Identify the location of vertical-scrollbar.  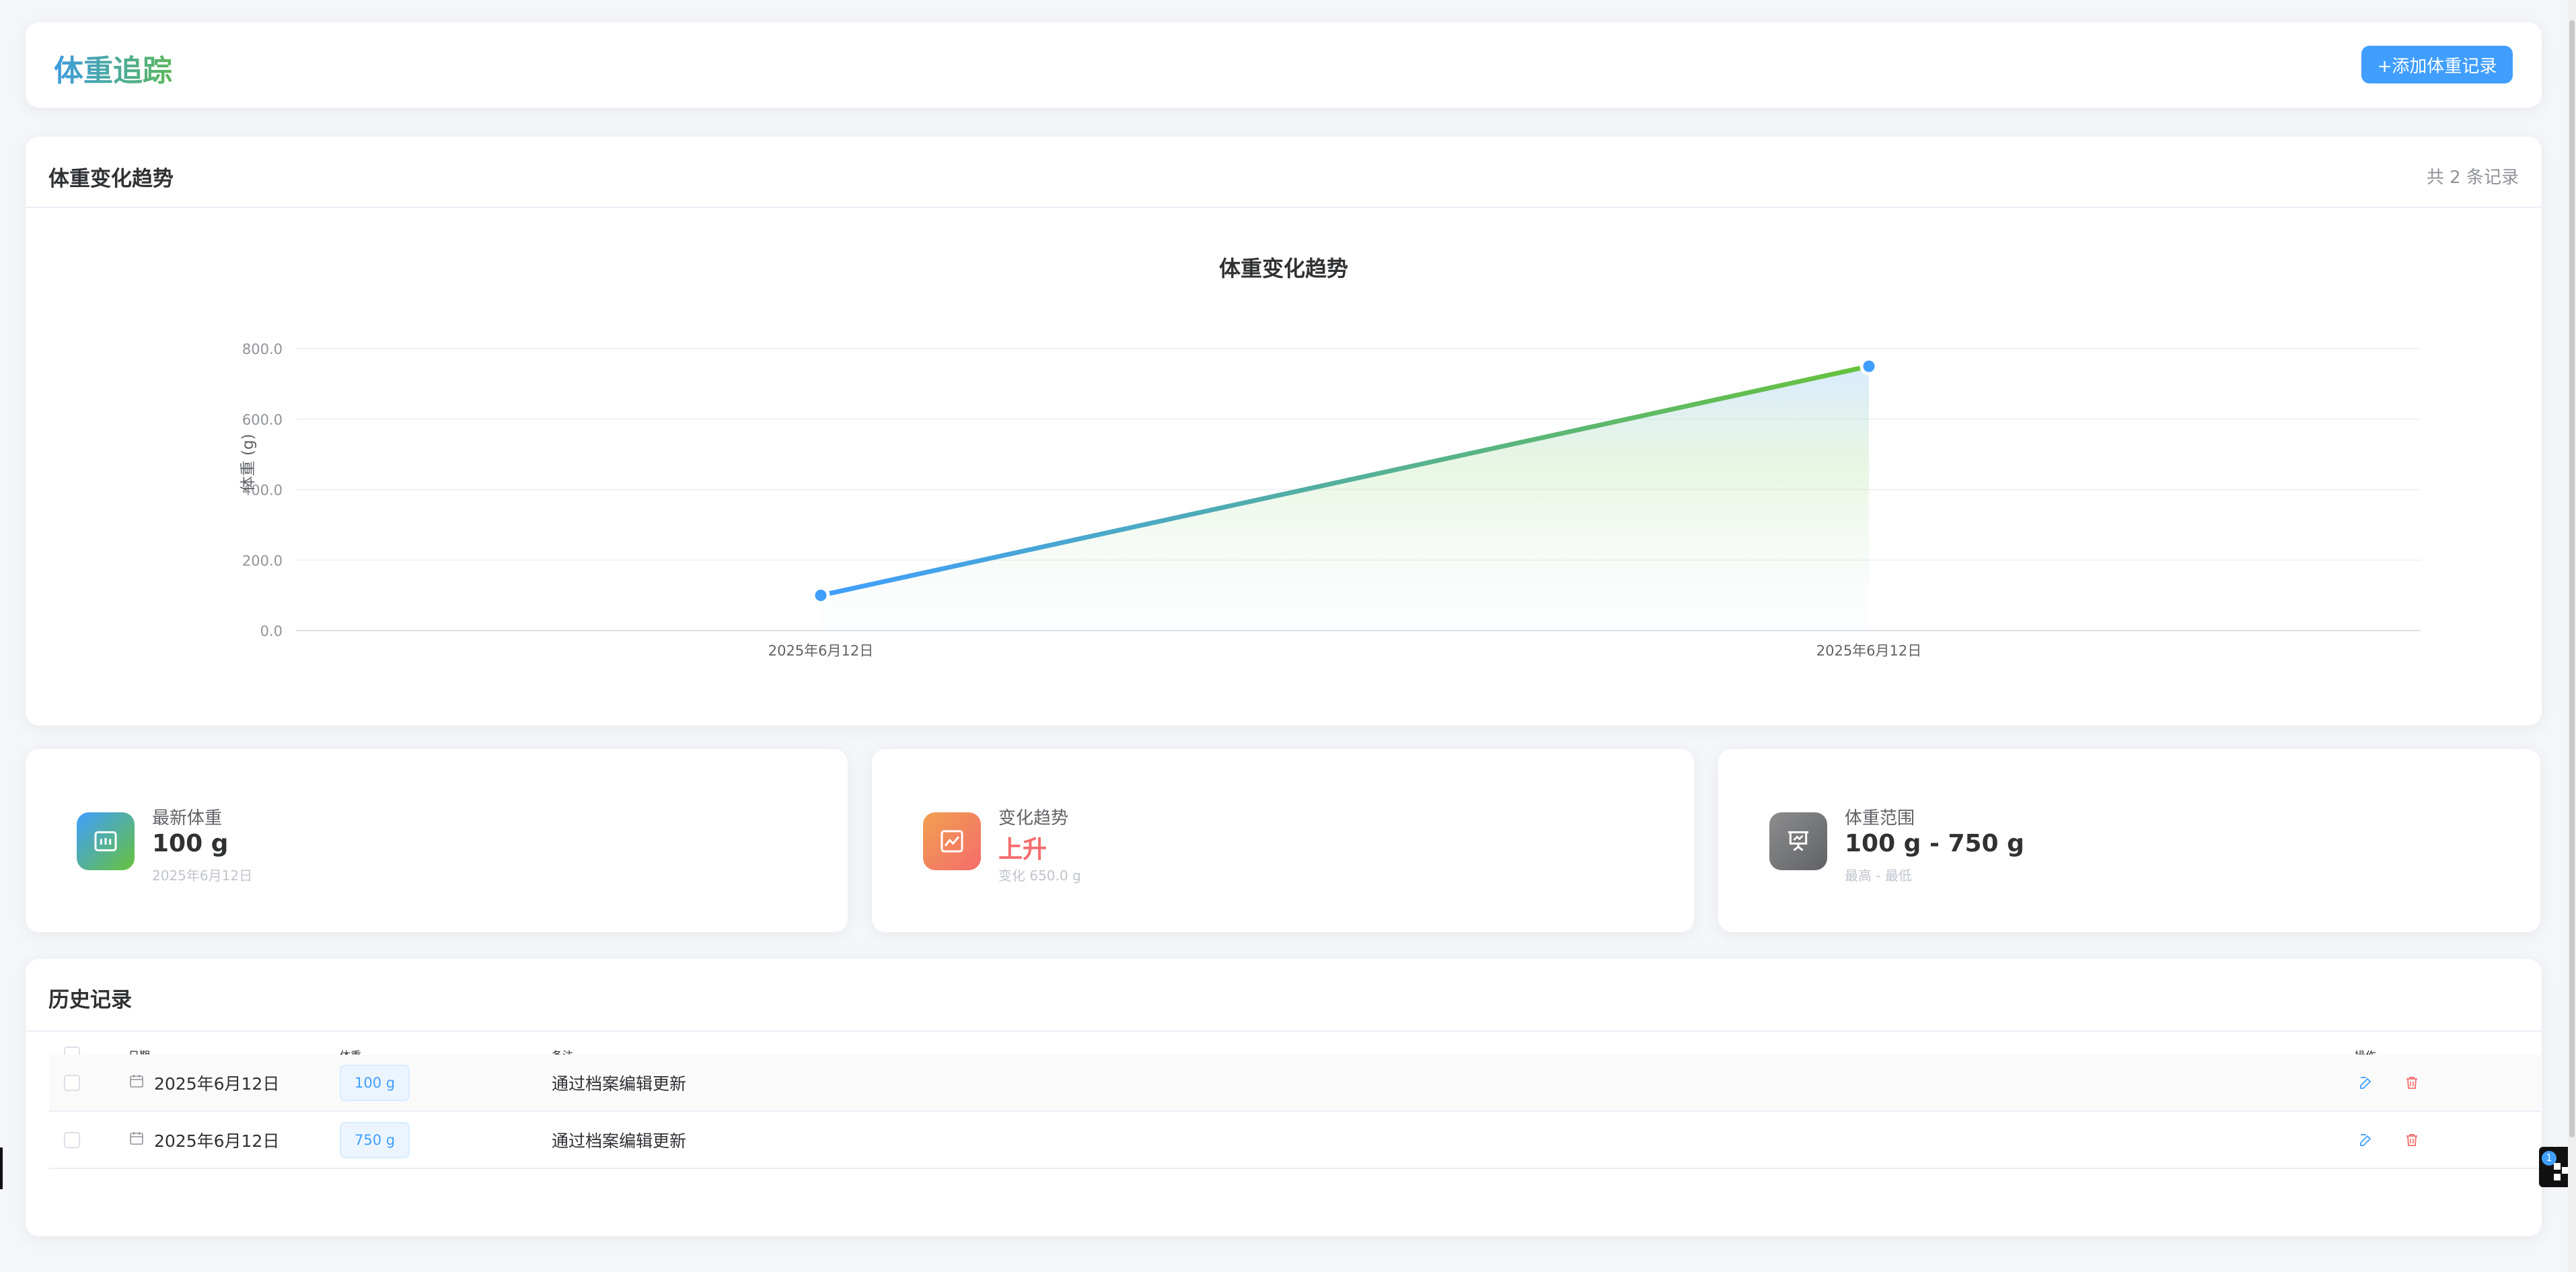
(2572, 636).